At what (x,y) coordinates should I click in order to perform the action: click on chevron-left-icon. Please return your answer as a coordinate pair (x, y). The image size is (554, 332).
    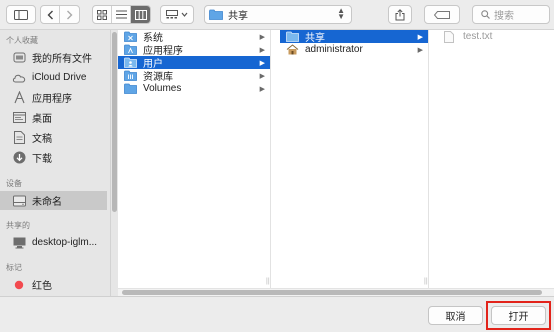
    Looking at the image, I should click on (50, 14).